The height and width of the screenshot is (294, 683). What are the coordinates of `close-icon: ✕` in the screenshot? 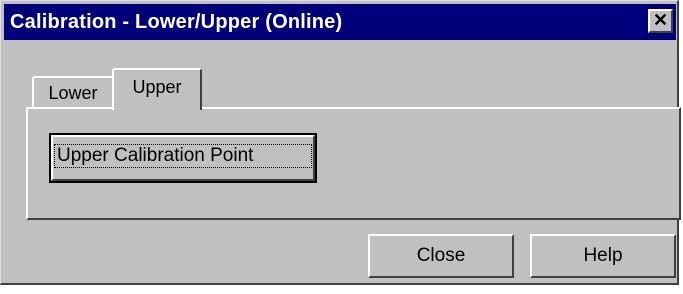 It's located at (660, 20).